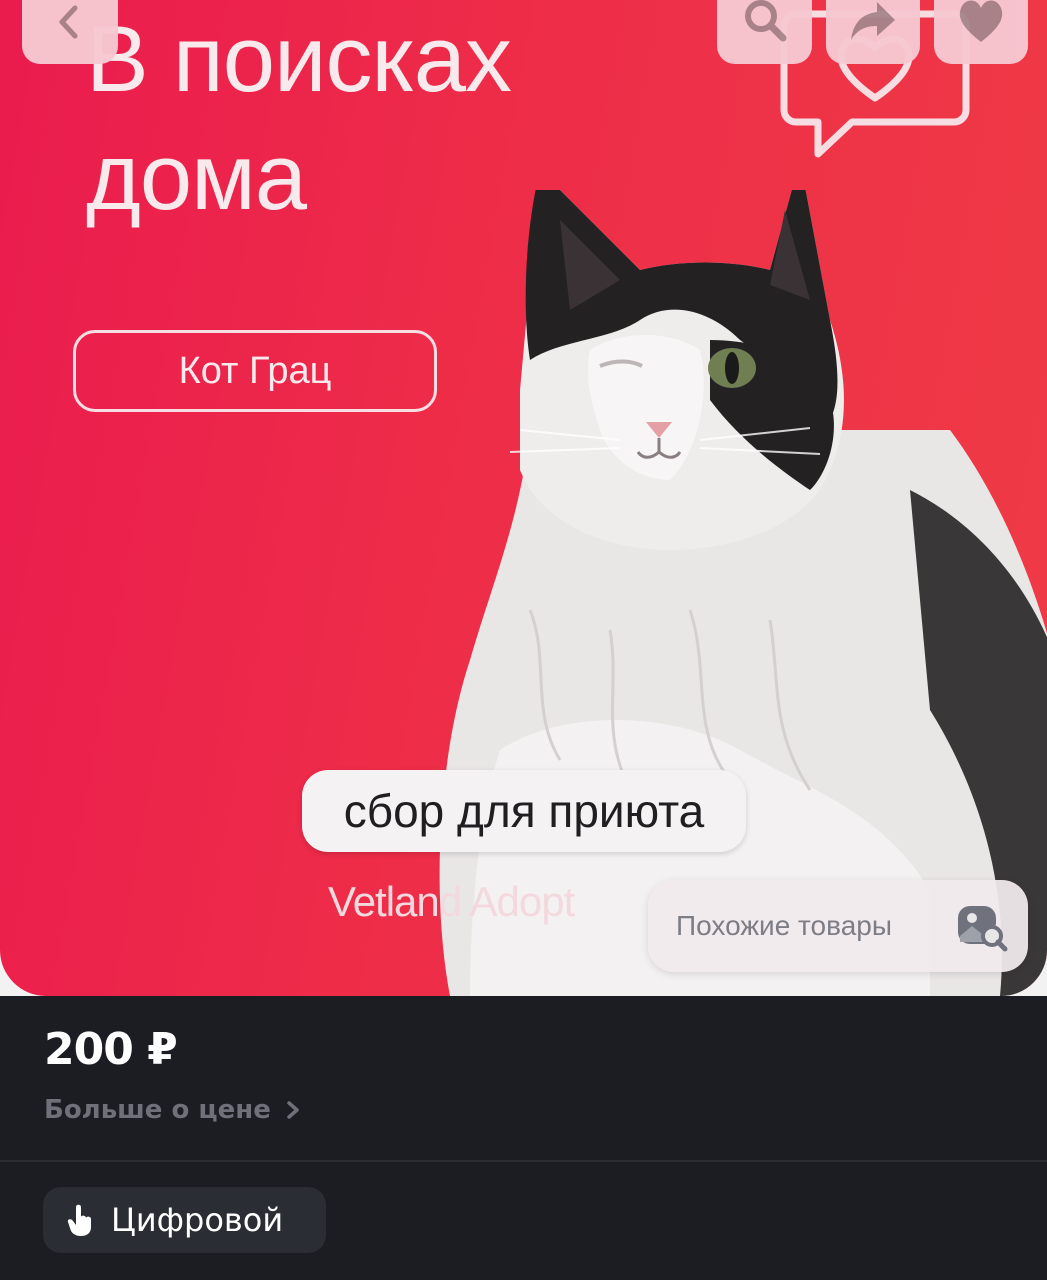 The image size is (1047, 1280). Describe the element at coordinates (523, 1161) in the screenshot. I see `divider` at that location.